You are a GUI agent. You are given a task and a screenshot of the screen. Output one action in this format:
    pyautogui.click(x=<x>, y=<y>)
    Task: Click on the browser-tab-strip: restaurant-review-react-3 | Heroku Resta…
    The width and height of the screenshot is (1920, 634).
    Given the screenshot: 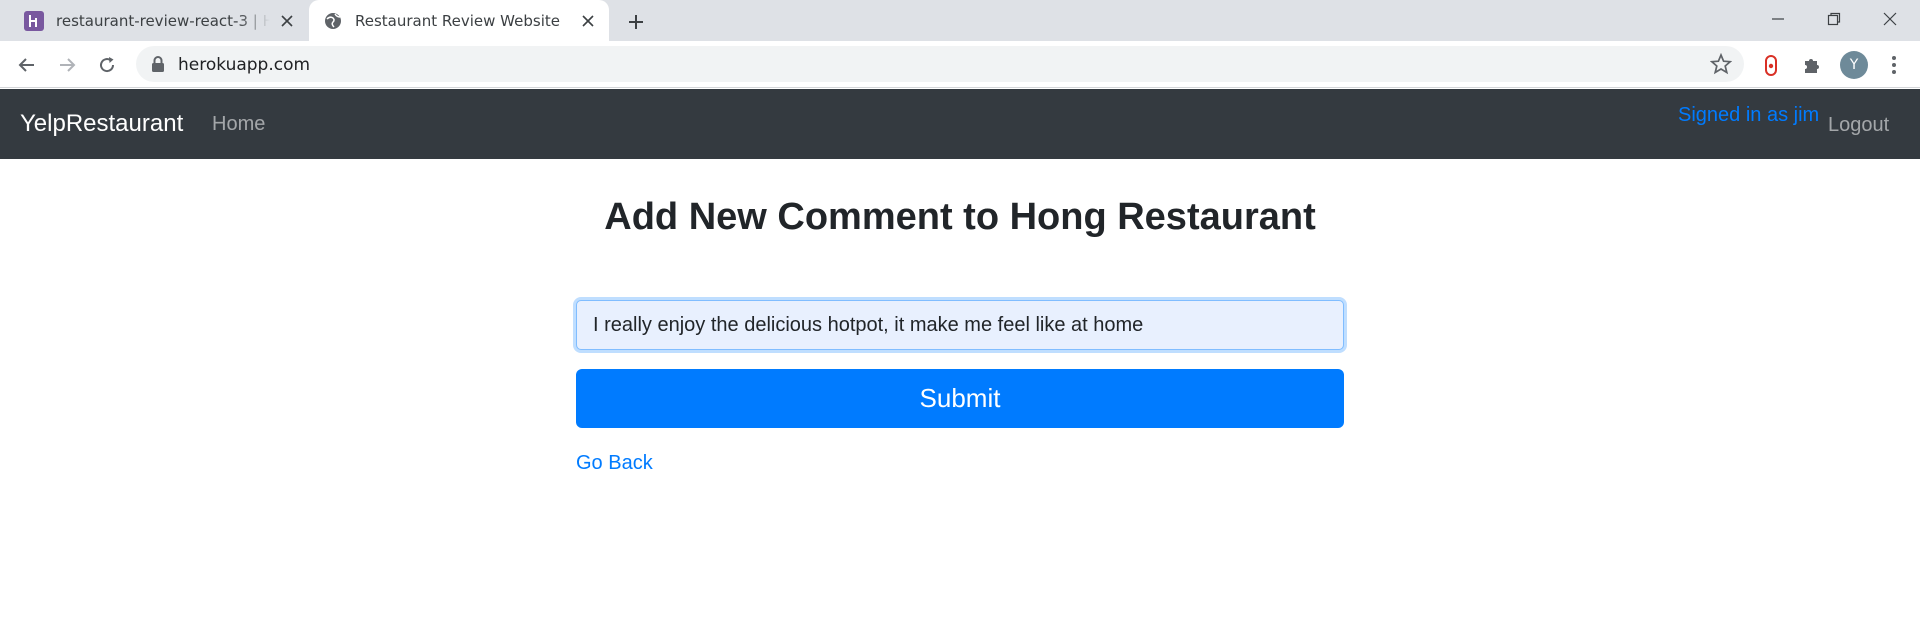 What is the action you would take?
    pyautogui.click(x=960, y=20)
    